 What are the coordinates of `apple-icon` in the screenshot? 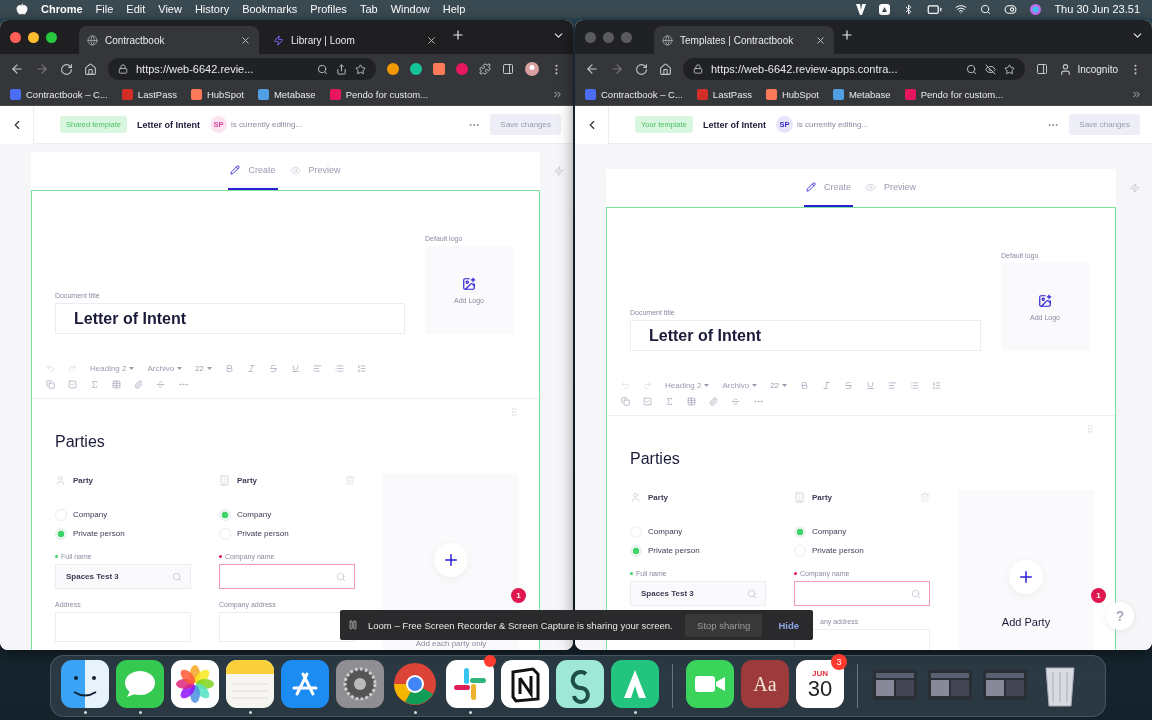 It's located at (22, 9).